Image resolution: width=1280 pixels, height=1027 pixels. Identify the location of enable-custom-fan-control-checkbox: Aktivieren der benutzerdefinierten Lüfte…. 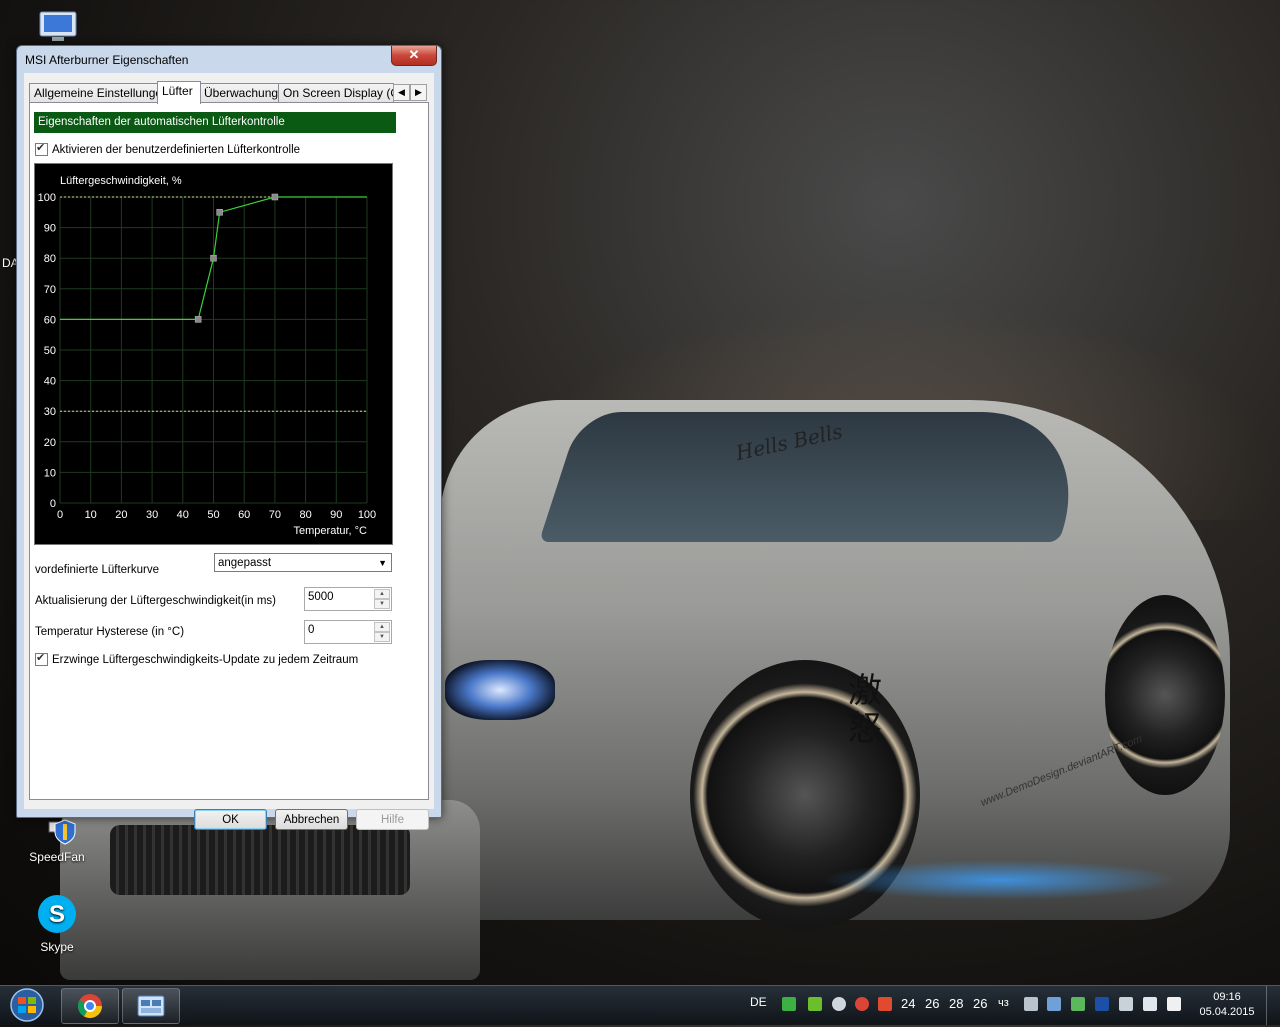
(168, 148).